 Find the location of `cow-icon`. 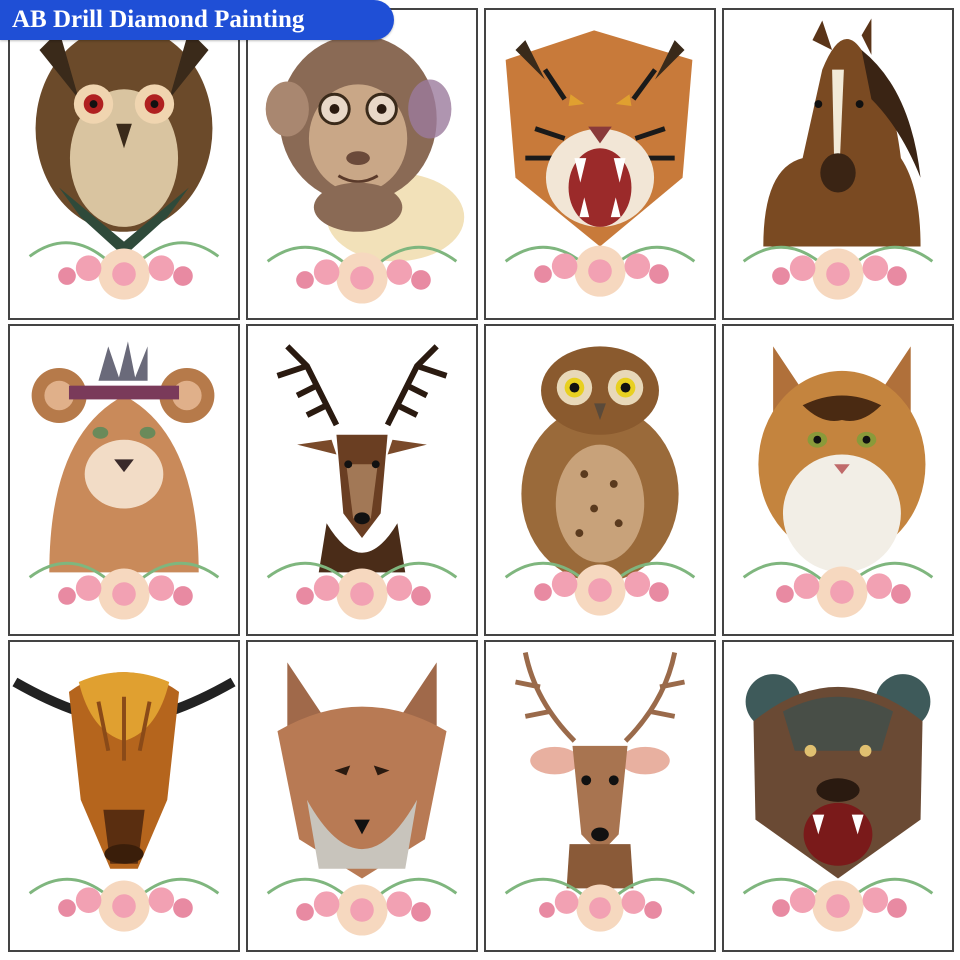

cow-icon is located at coordinates (124, 802).